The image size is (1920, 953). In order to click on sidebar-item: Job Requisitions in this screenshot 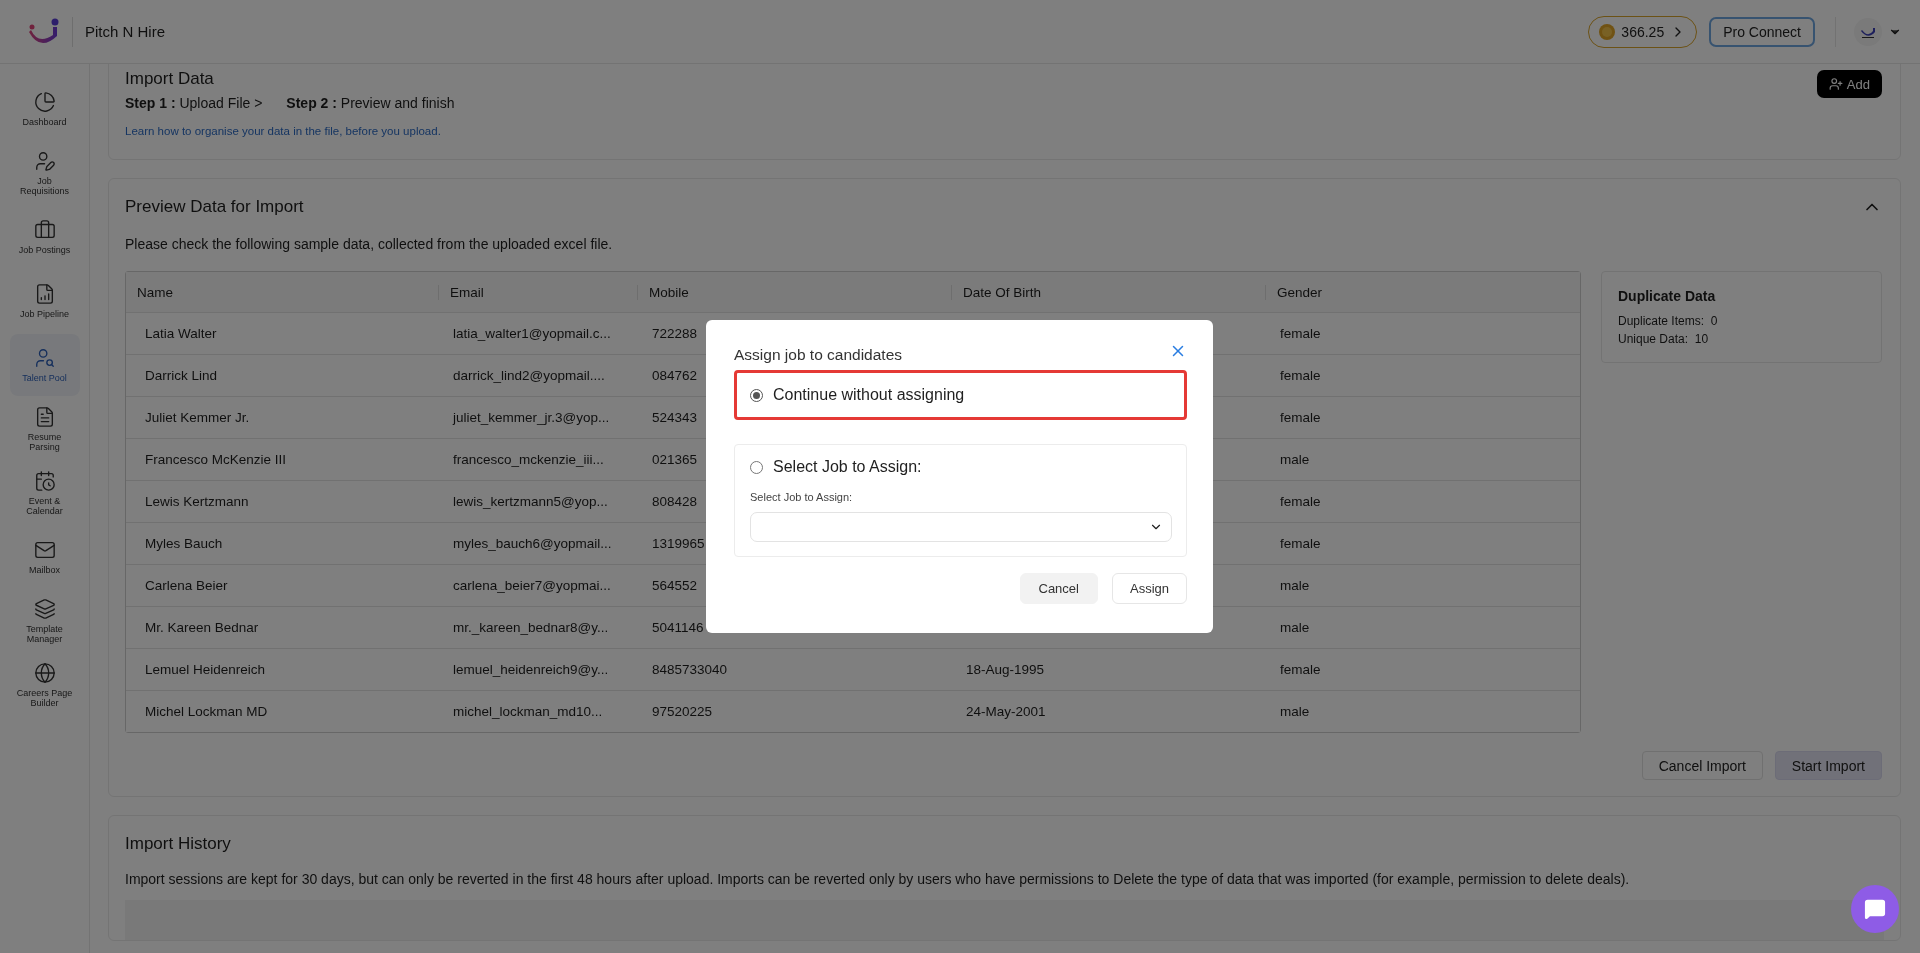, I will do `click(44, 173)`.